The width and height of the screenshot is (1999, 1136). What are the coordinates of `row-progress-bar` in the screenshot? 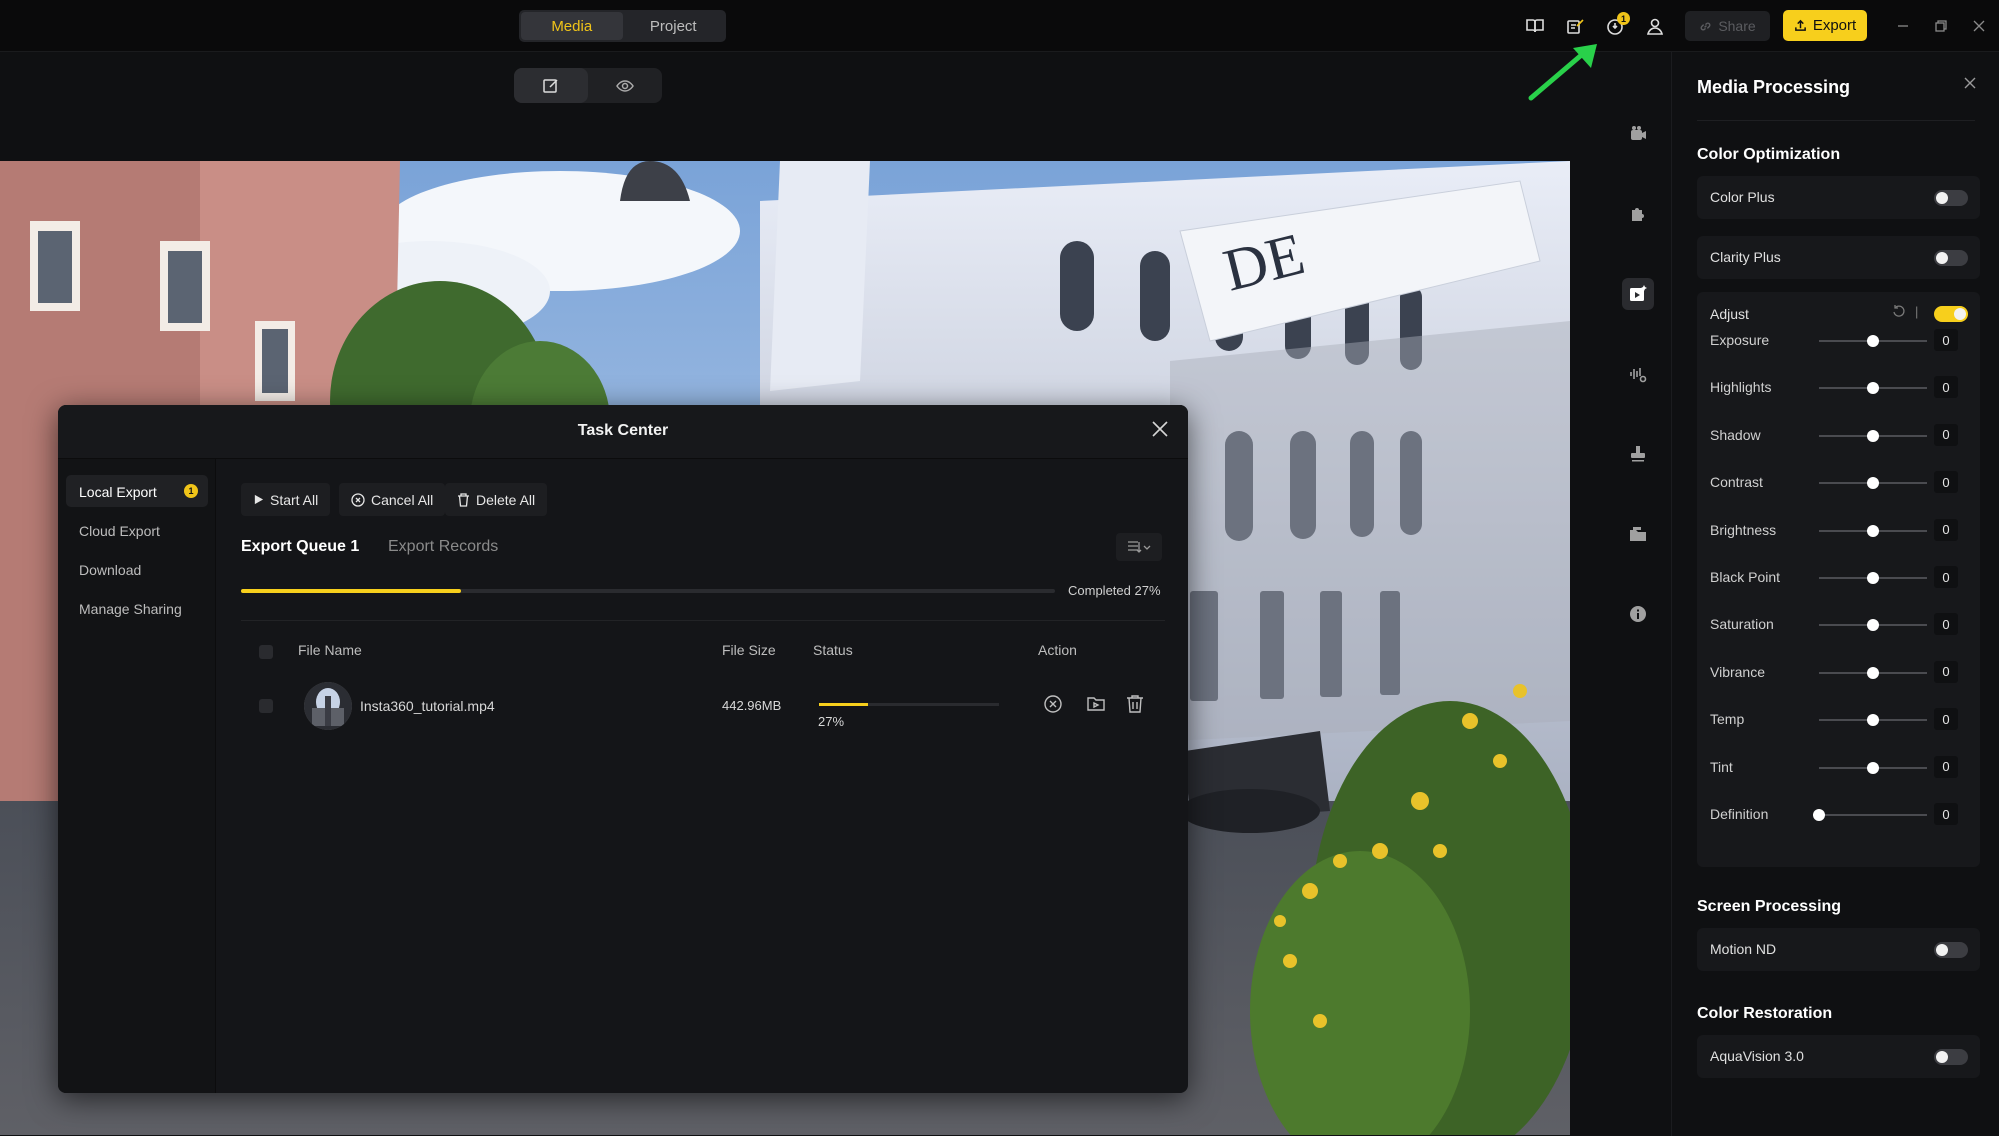 It's located at (909, 704).